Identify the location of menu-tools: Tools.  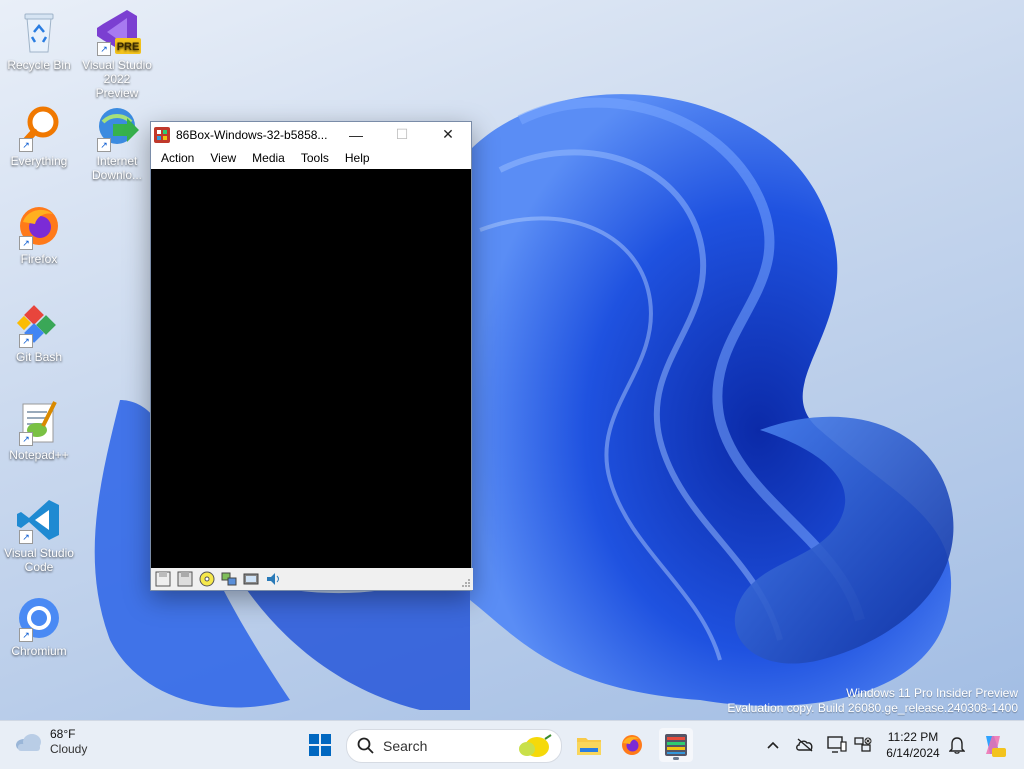
(315, 158).